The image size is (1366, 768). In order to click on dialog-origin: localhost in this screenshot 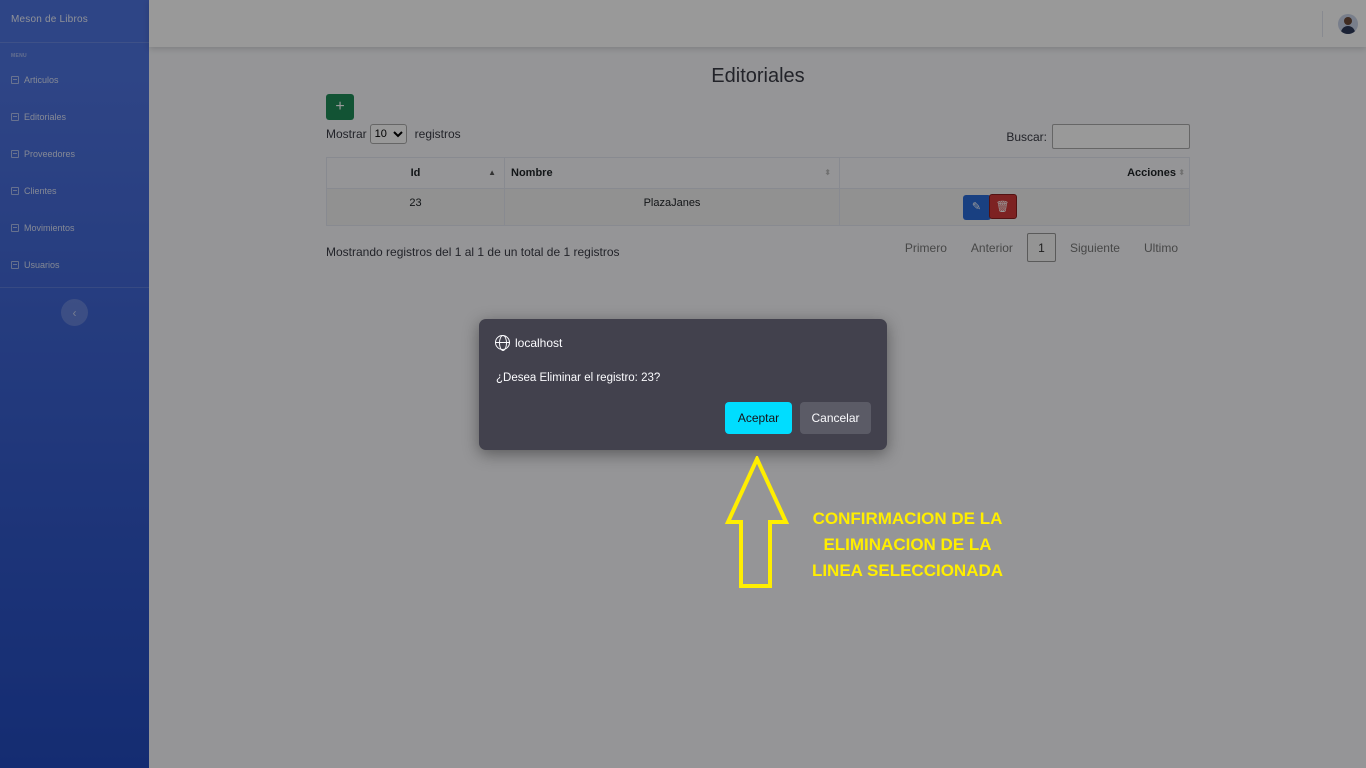, I will do `click(529, 343)`.